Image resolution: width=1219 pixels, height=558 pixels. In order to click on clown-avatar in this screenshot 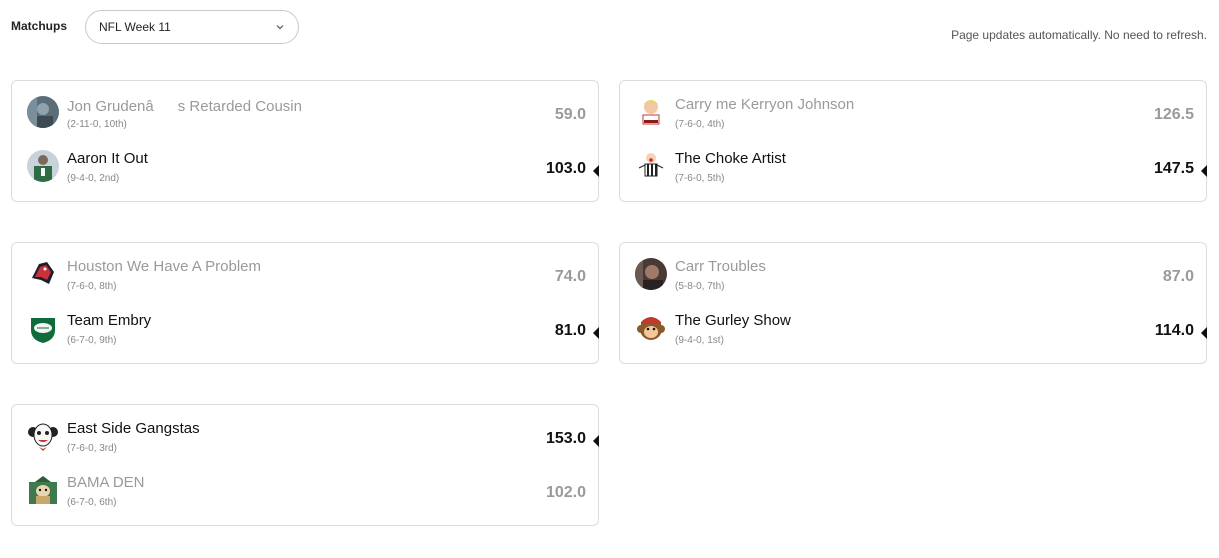, I will do `click(43, 436)`.